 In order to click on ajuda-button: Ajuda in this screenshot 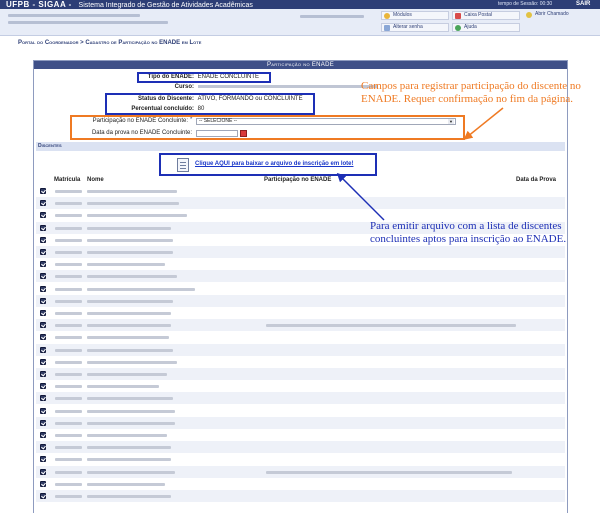, I will do `click(486, 27)`.